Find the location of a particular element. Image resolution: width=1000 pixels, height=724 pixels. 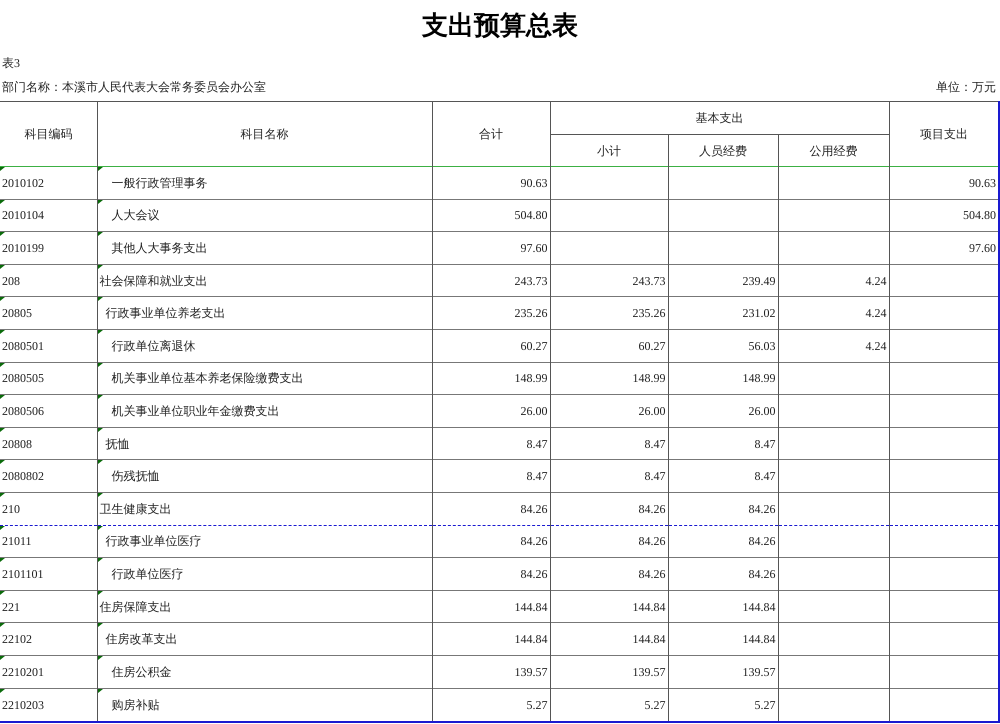

item-name: 行政事业单位养老支出 is located at coordinates (166, 313).